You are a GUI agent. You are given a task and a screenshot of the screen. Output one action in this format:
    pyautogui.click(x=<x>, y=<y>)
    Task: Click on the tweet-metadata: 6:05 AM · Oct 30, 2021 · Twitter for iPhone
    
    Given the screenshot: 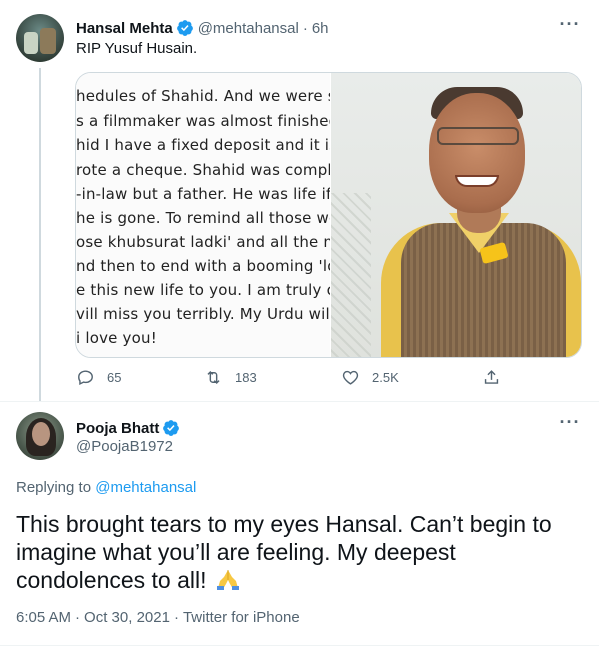 What is the action you would take?
    pyautogui.click(x=158, y=617)
    